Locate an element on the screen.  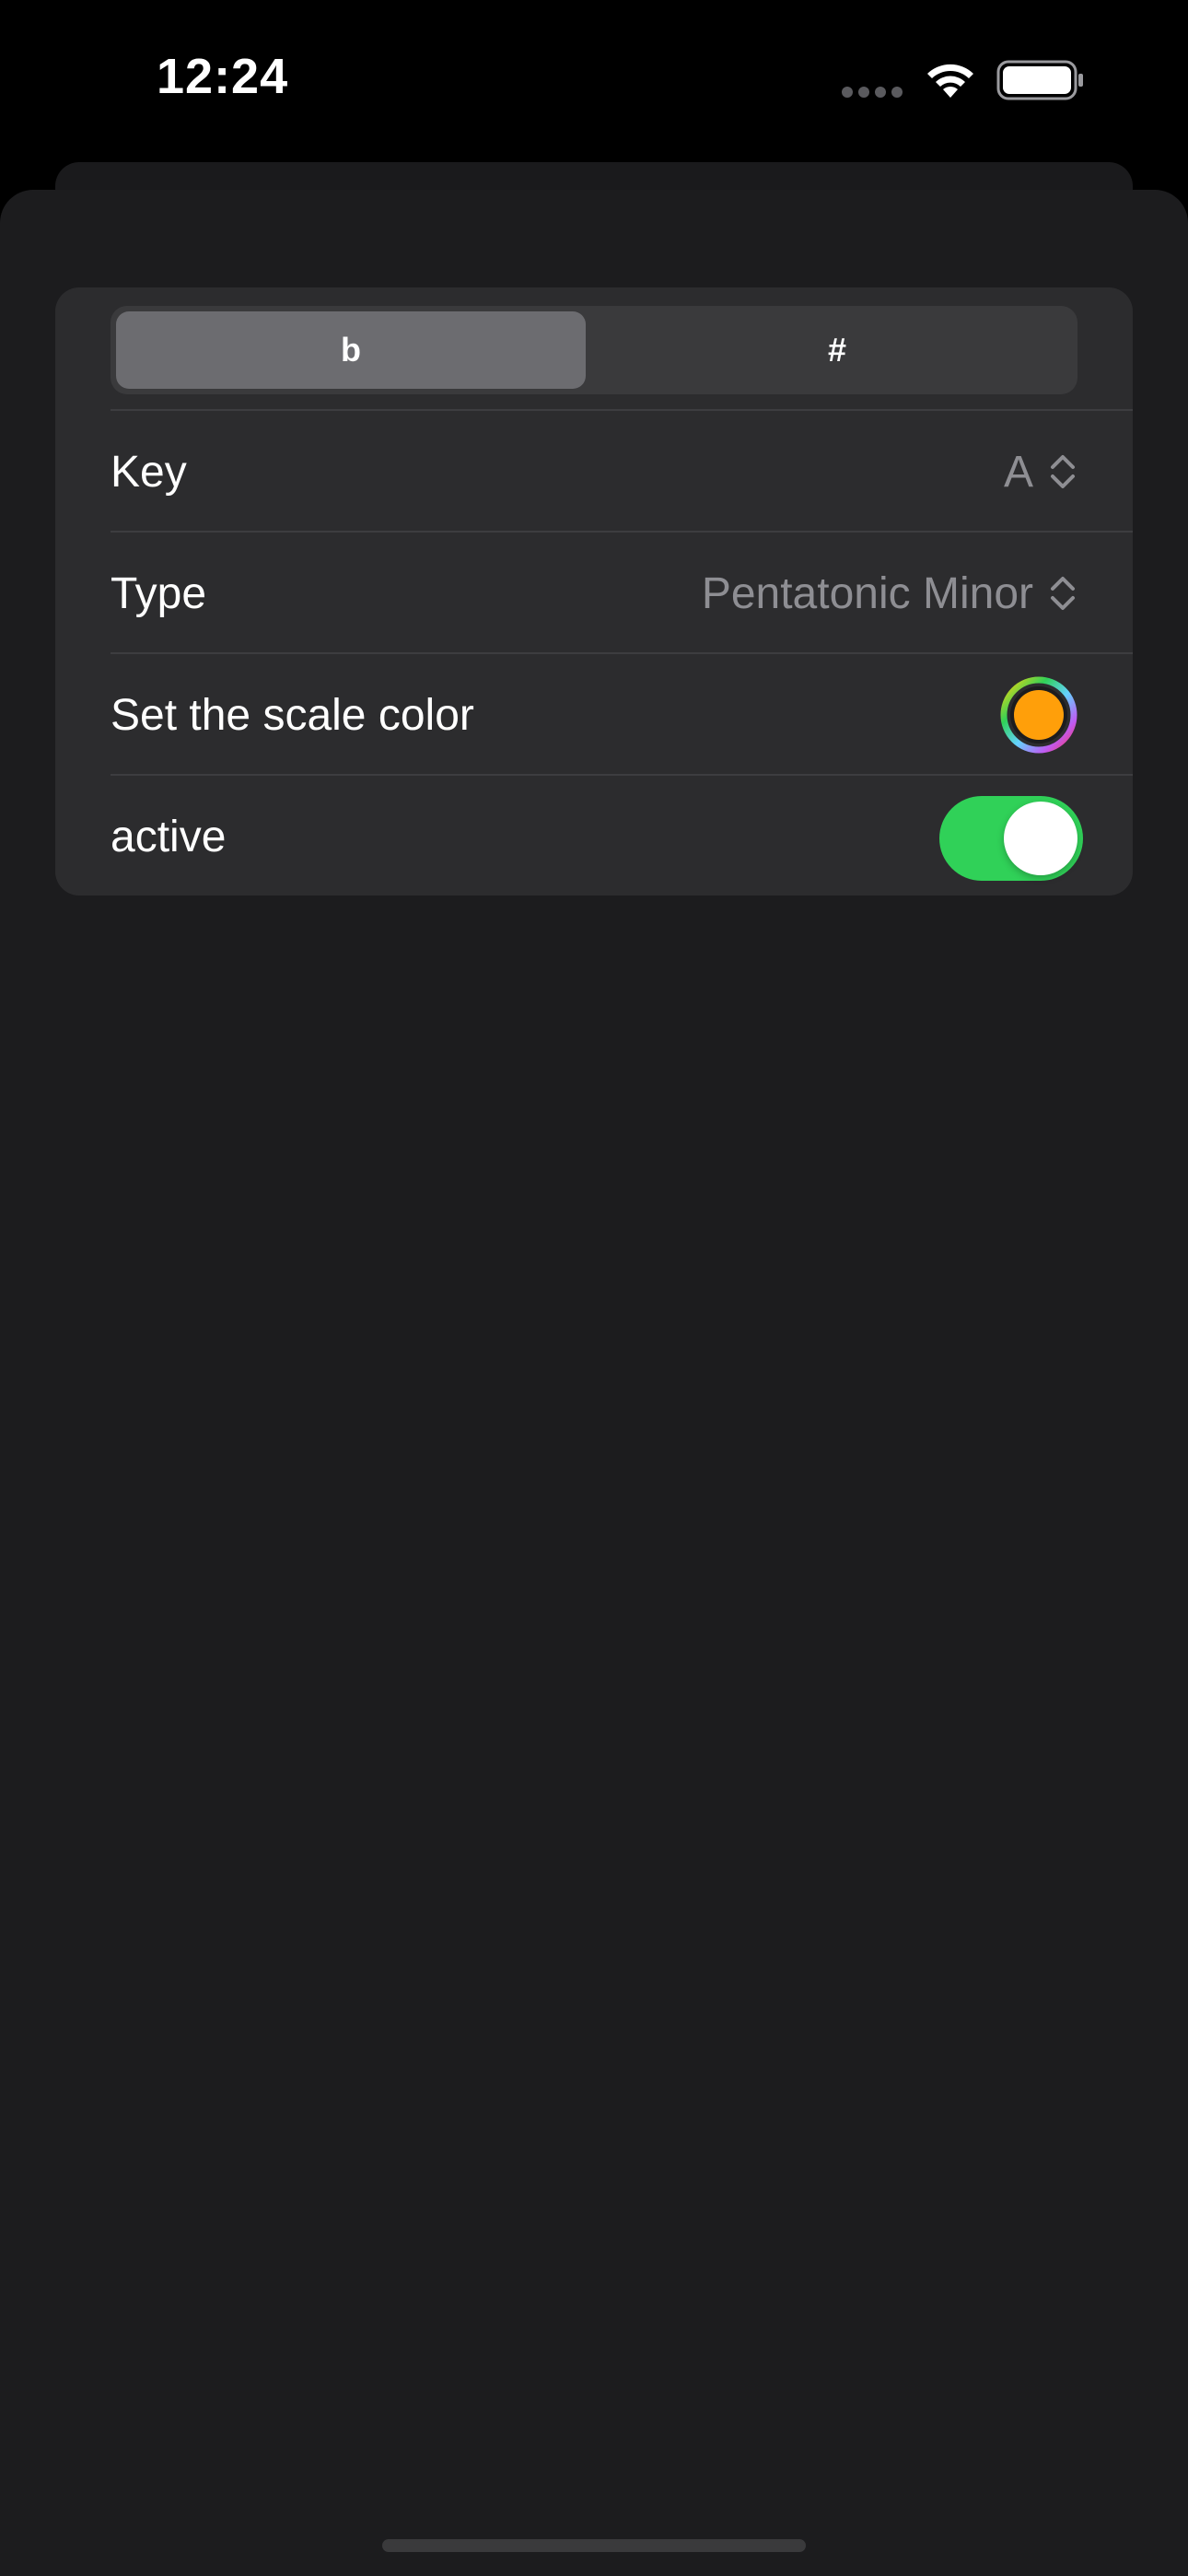
key-picker: A is located at coordinates (1040, 472).